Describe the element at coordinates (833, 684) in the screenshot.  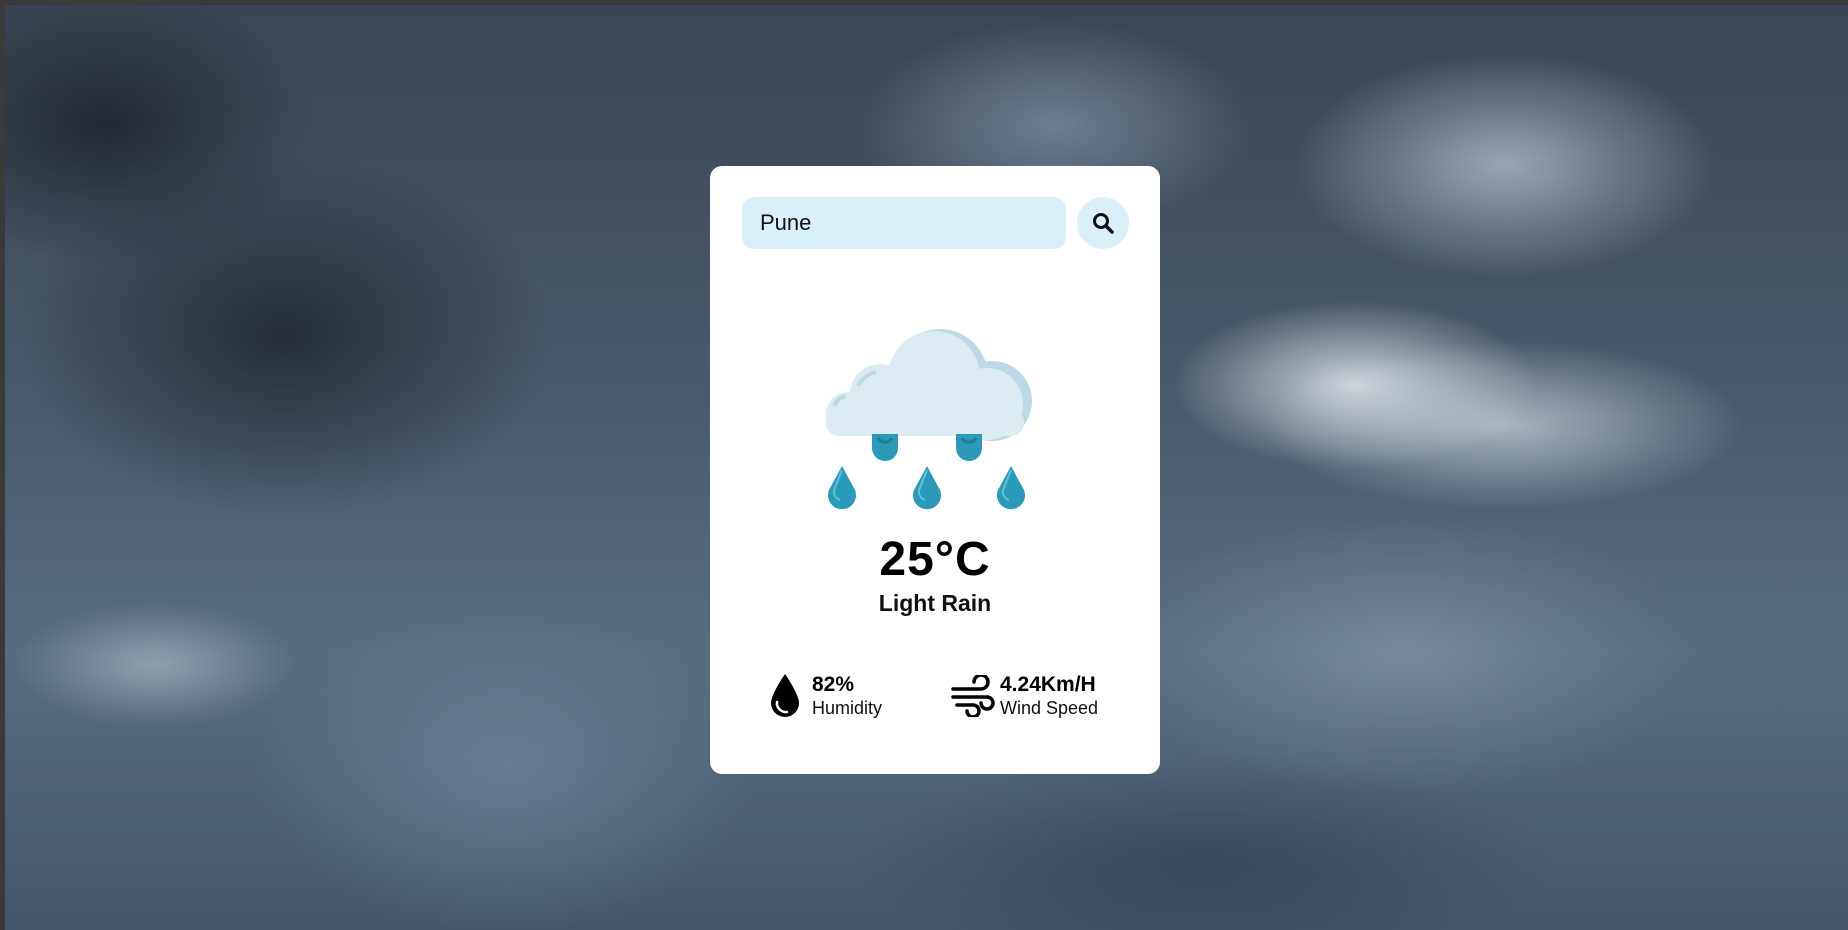
I see `humidity-value: 82%` at that location.